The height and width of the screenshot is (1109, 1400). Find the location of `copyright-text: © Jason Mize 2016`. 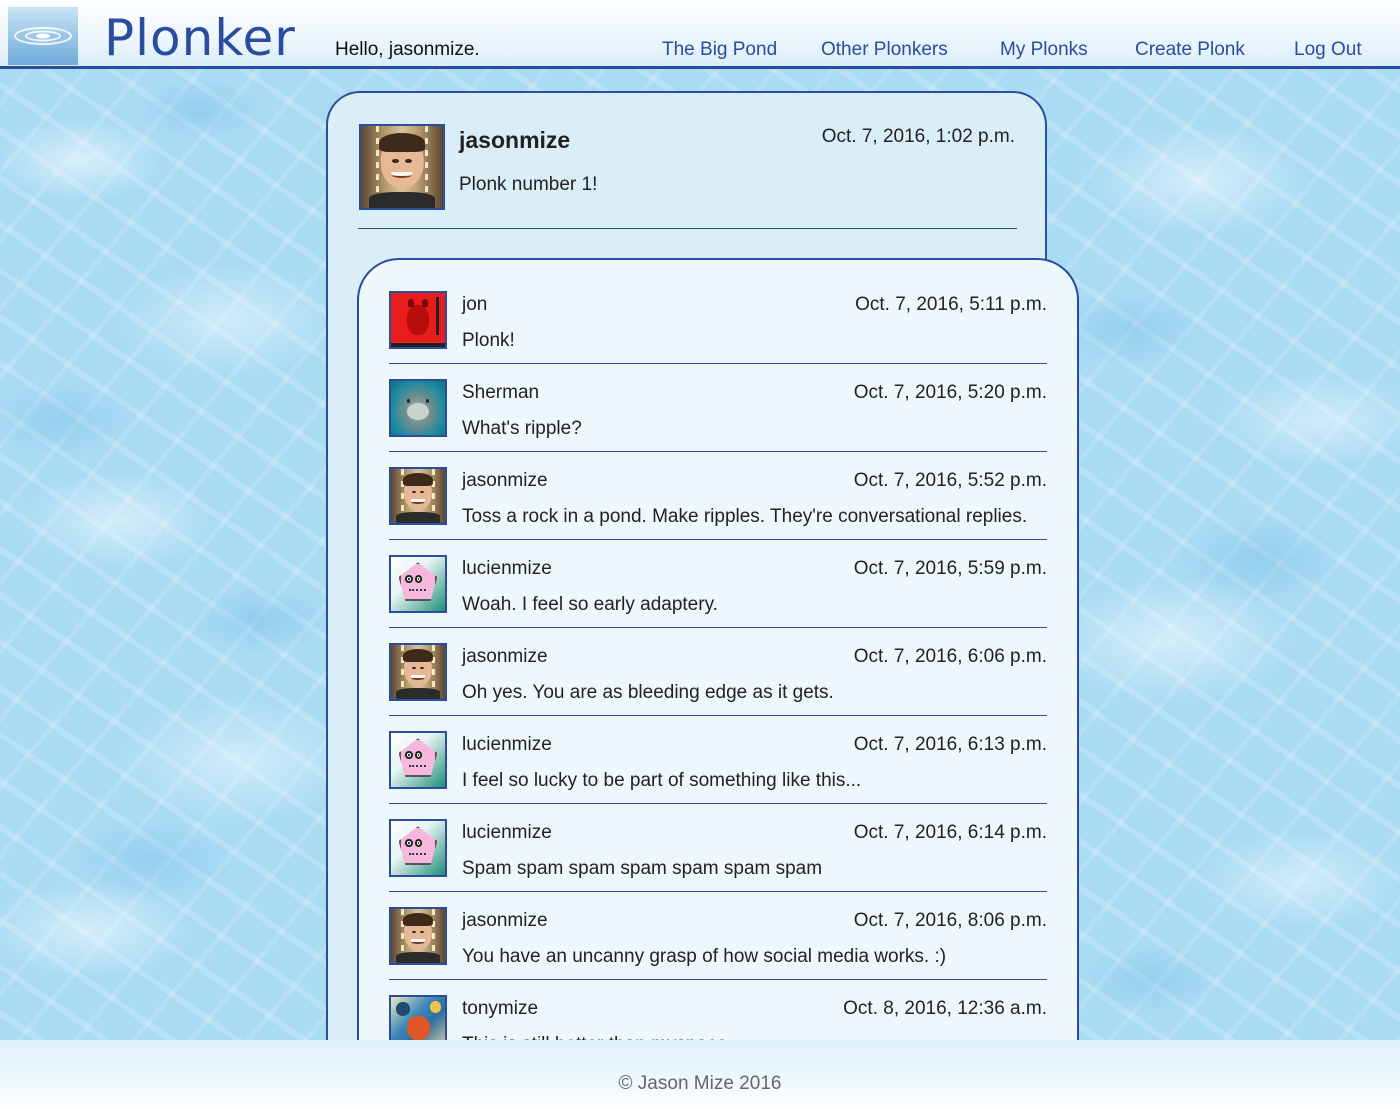

copyright-text: © Jason Mize 2016 is located at coordinates (700, 1083).